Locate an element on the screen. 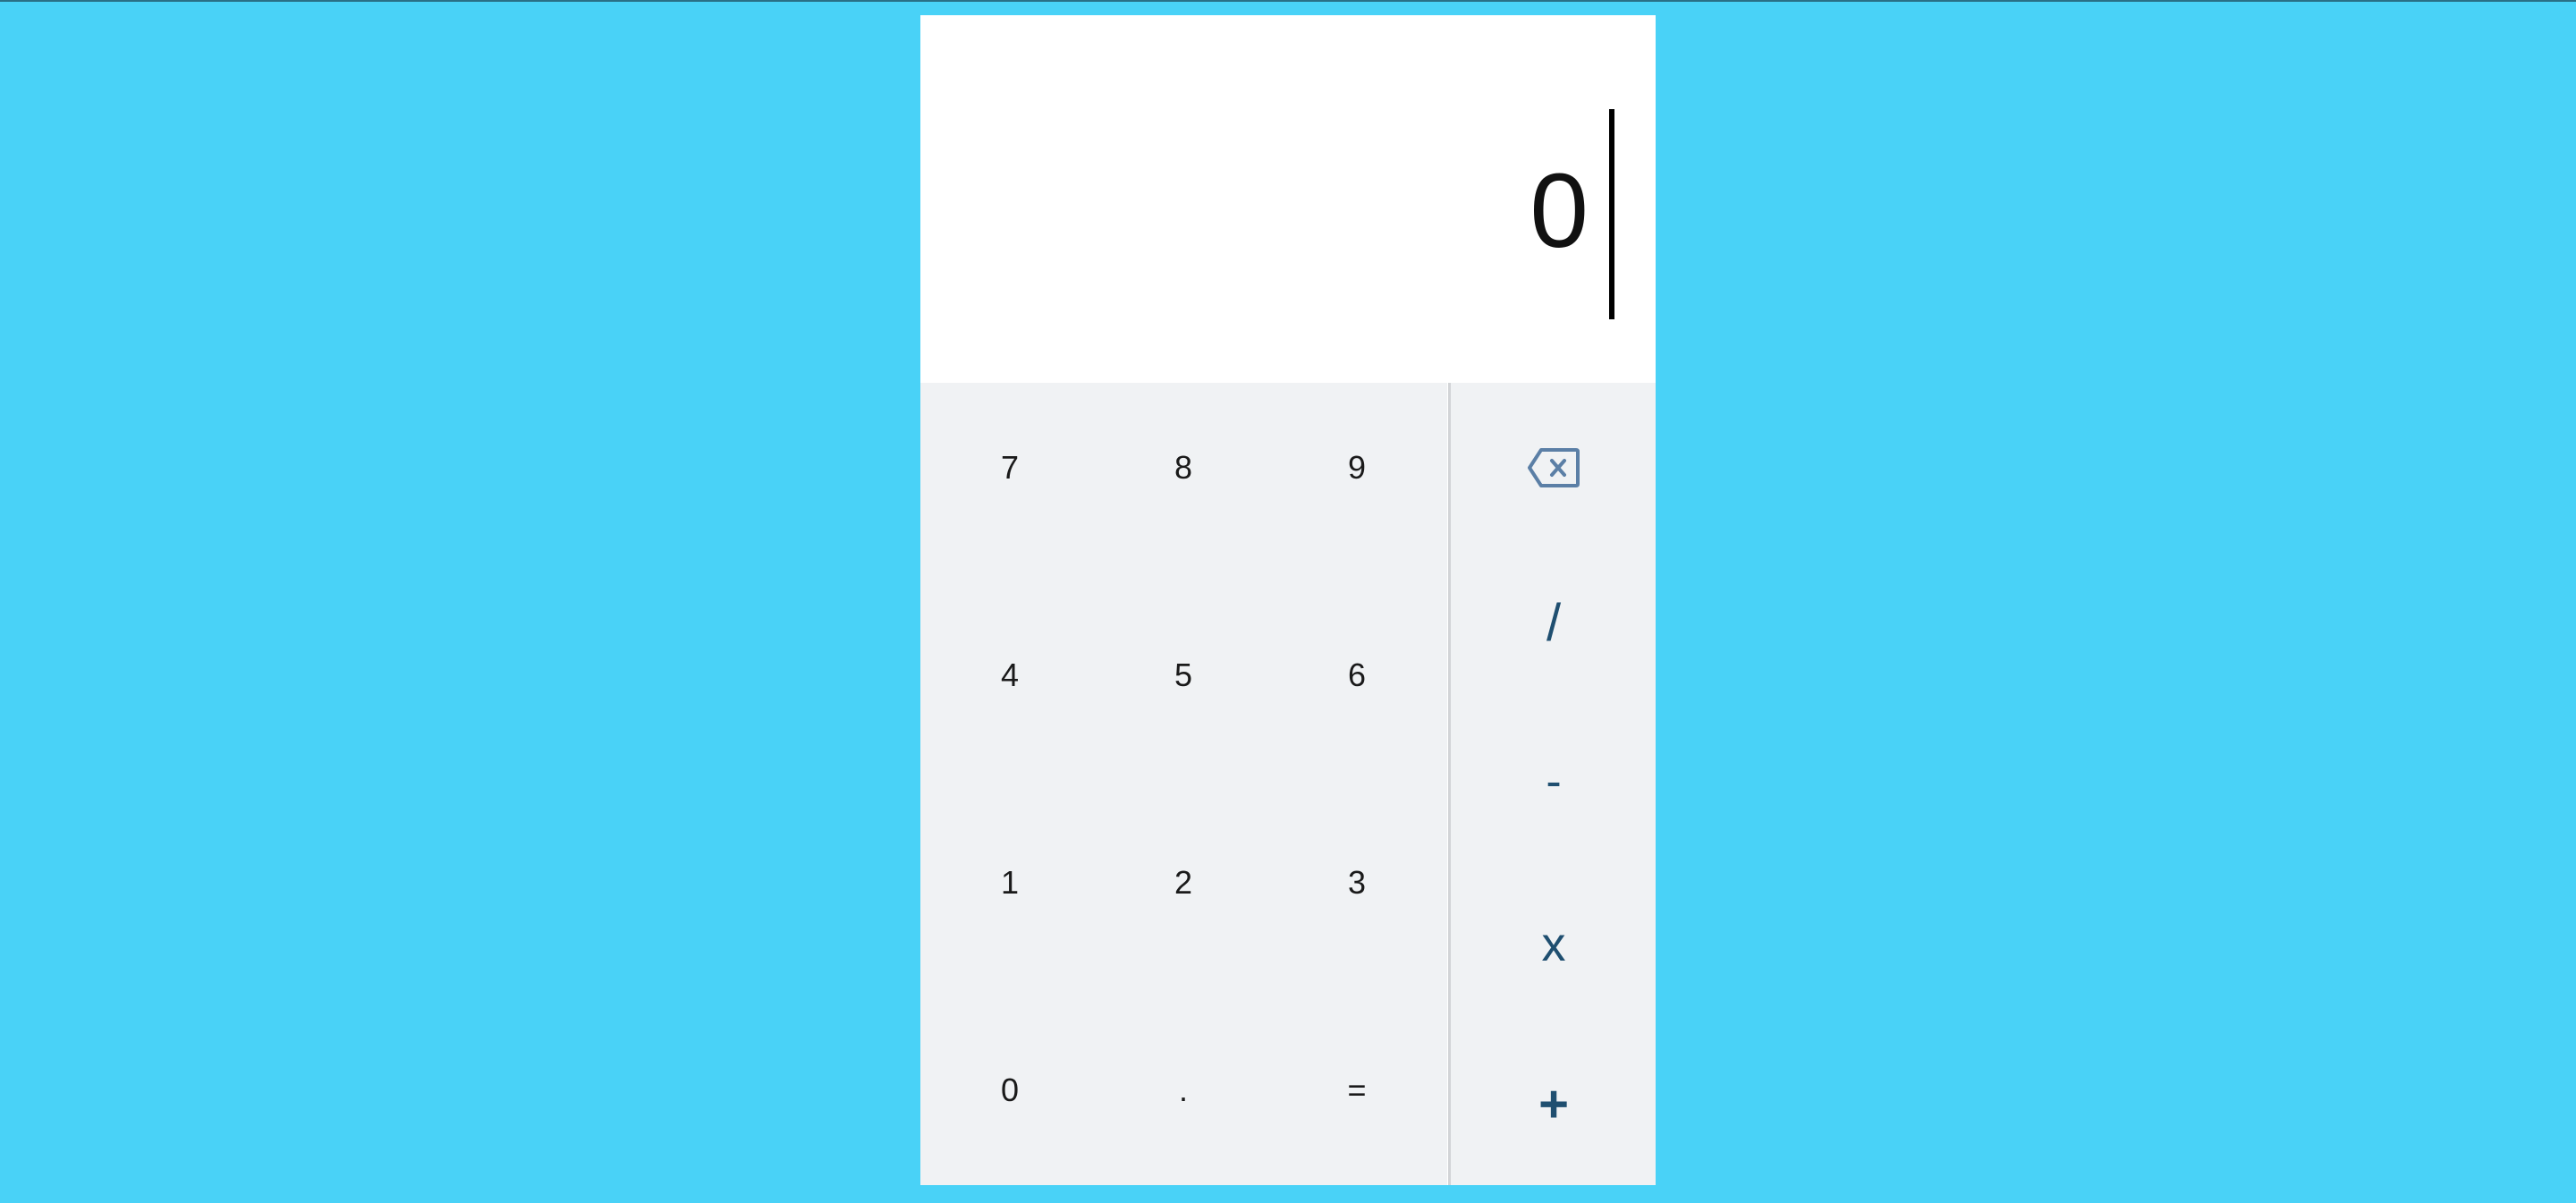 Image resolution: width=2576 pixels, height=1203 pixels. key-3: 3 is located at coordinates (1357, 883).